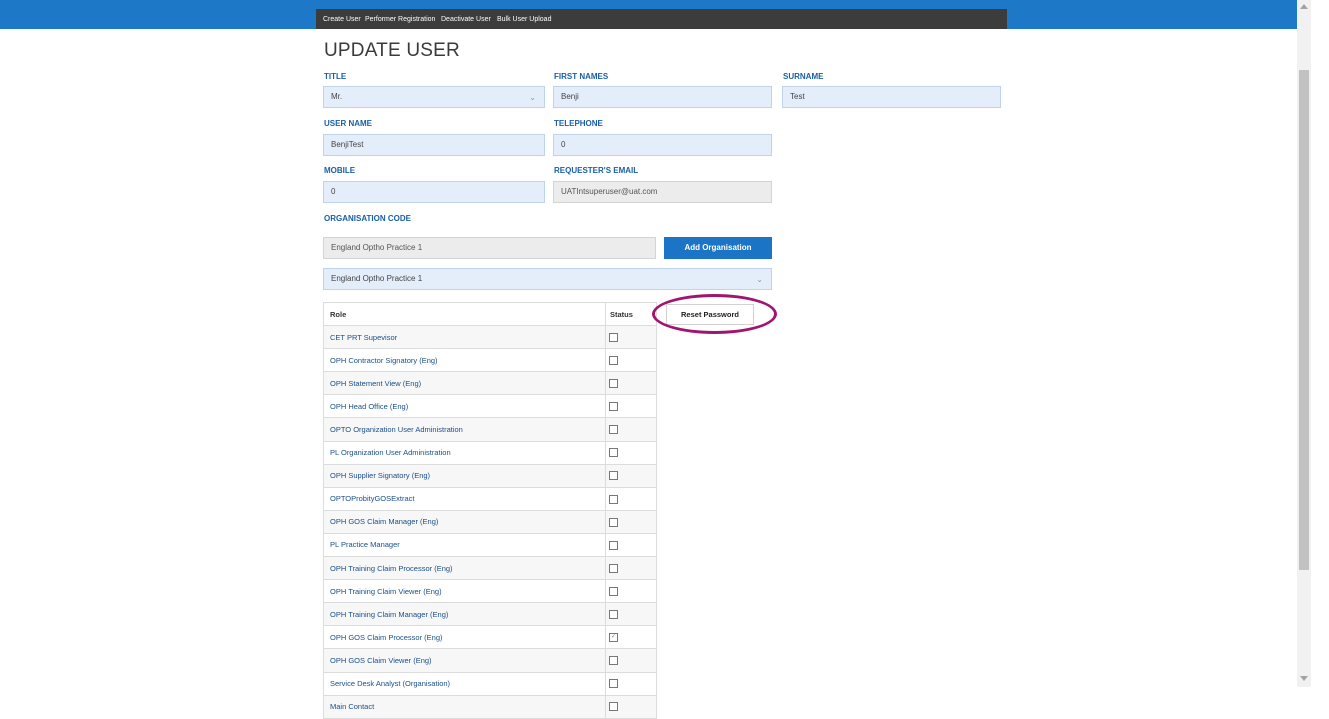  I want to click on table-row: Service Desk Analyst (Organisation), so click(490, 683).